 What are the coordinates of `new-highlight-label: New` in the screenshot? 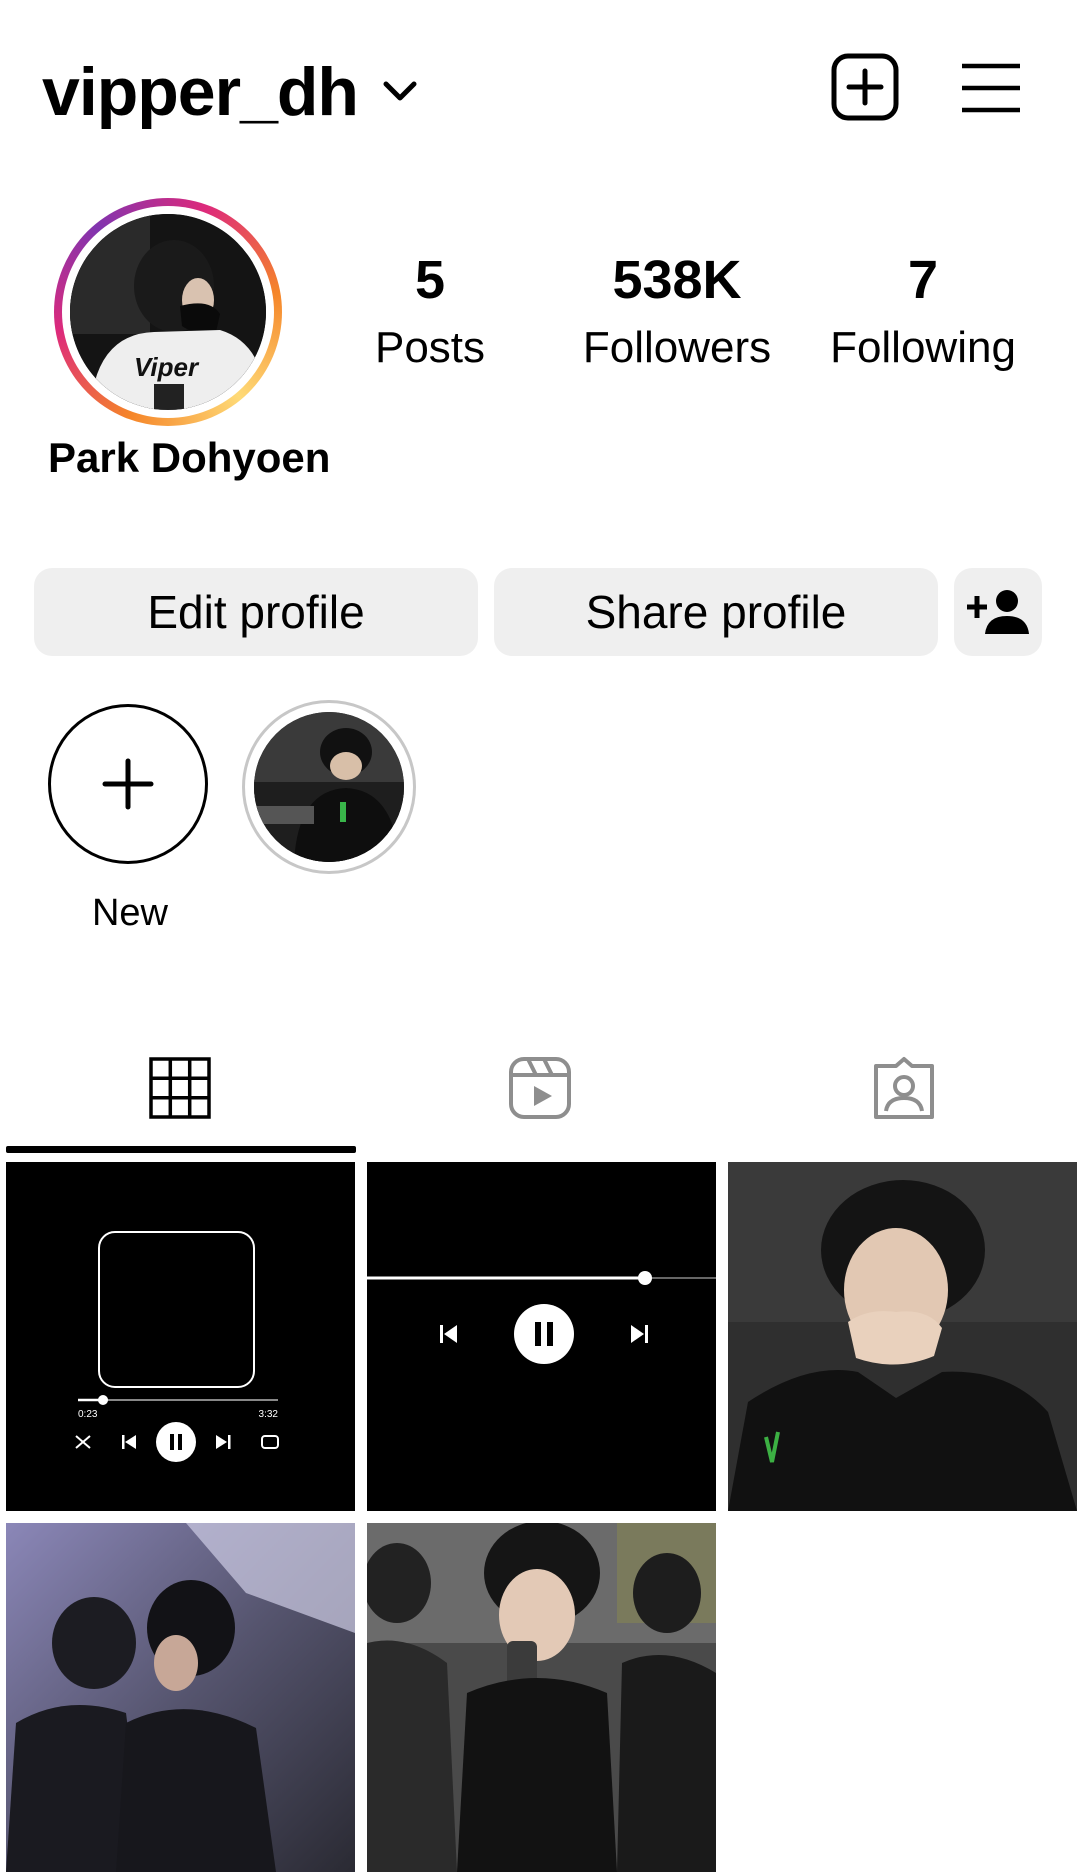 It's located at (130, 913).